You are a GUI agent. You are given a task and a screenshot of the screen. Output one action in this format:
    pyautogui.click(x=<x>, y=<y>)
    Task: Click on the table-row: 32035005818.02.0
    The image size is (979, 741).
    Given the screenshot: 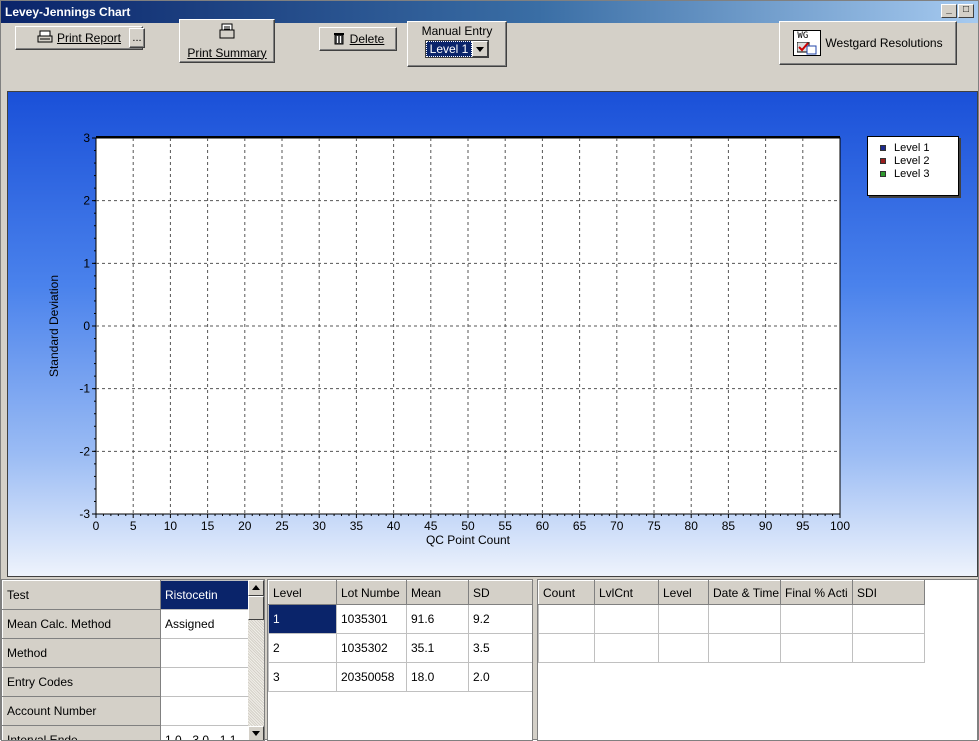 What is the action you would take?
    pyautogui.click(x=401, y=677)
    